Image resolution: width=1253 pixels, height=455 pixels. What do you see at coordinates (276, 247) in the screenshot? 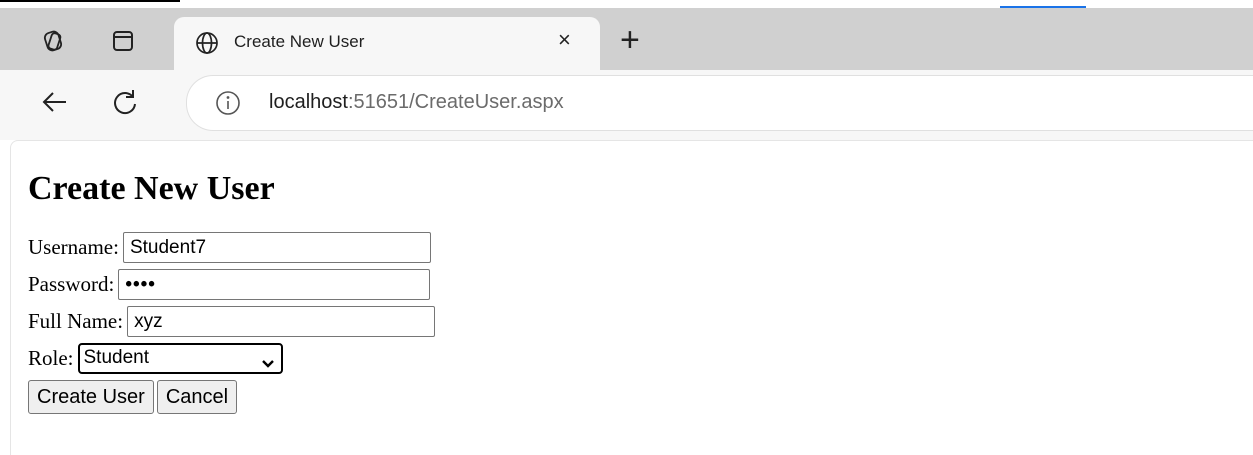
I see `username-input` at bounding box center [276, 247].